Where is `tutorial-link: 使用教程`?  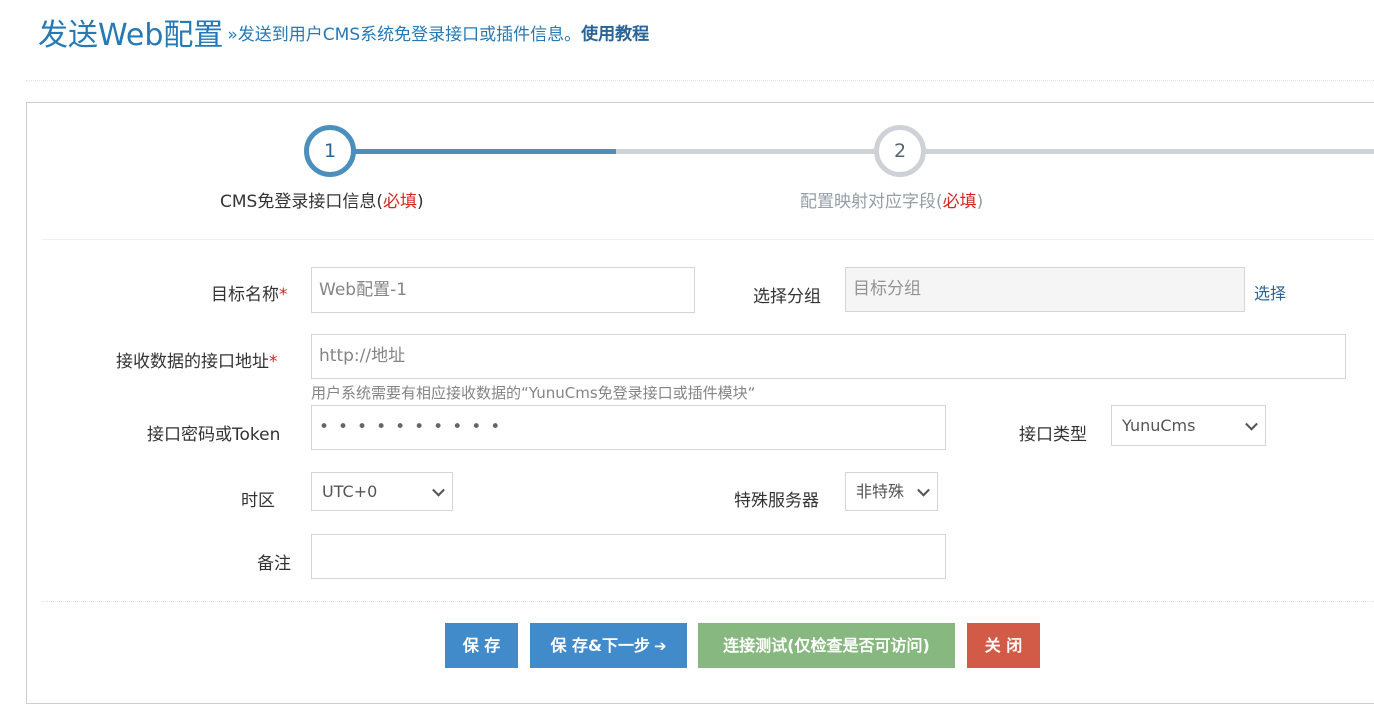
tutorial-link: 使用教程 is located at coordinates (615, 35).